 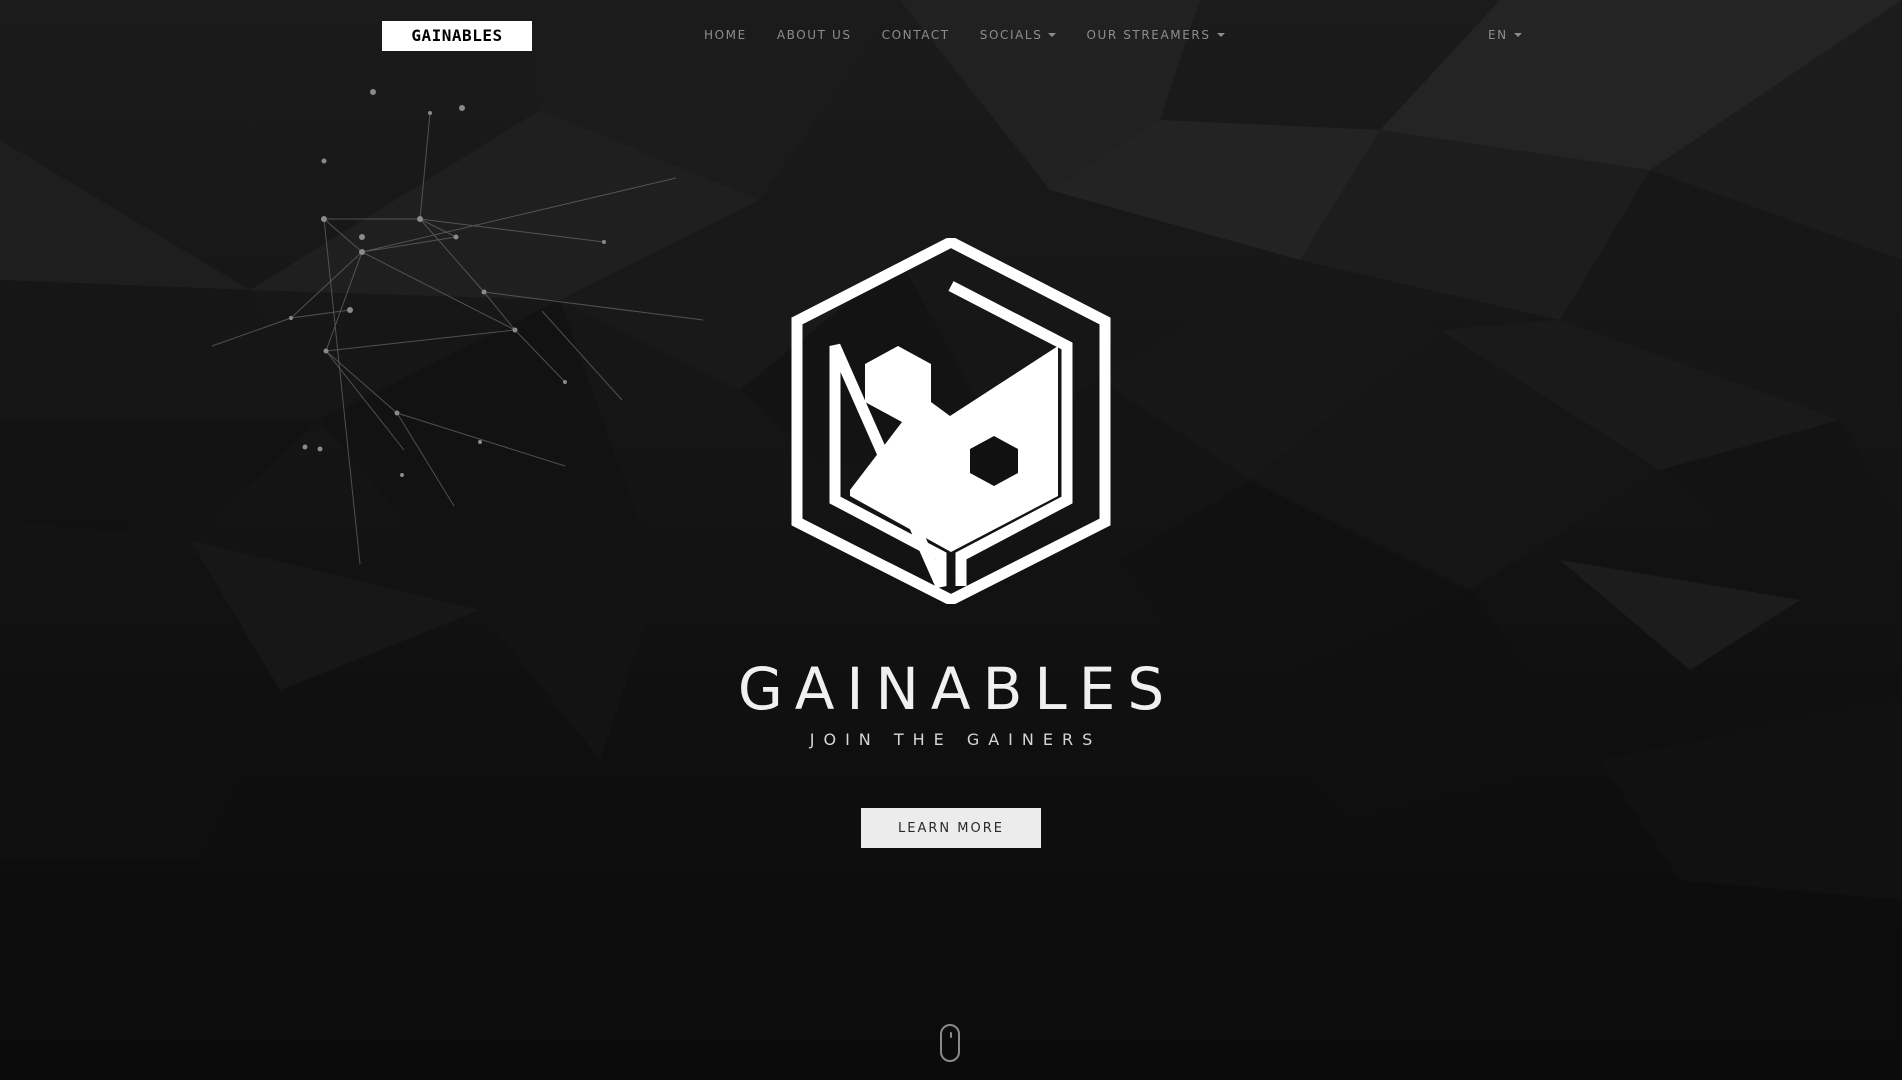 I want to click on nav-item-contact: CONTACT, so click(x=916, y=35).